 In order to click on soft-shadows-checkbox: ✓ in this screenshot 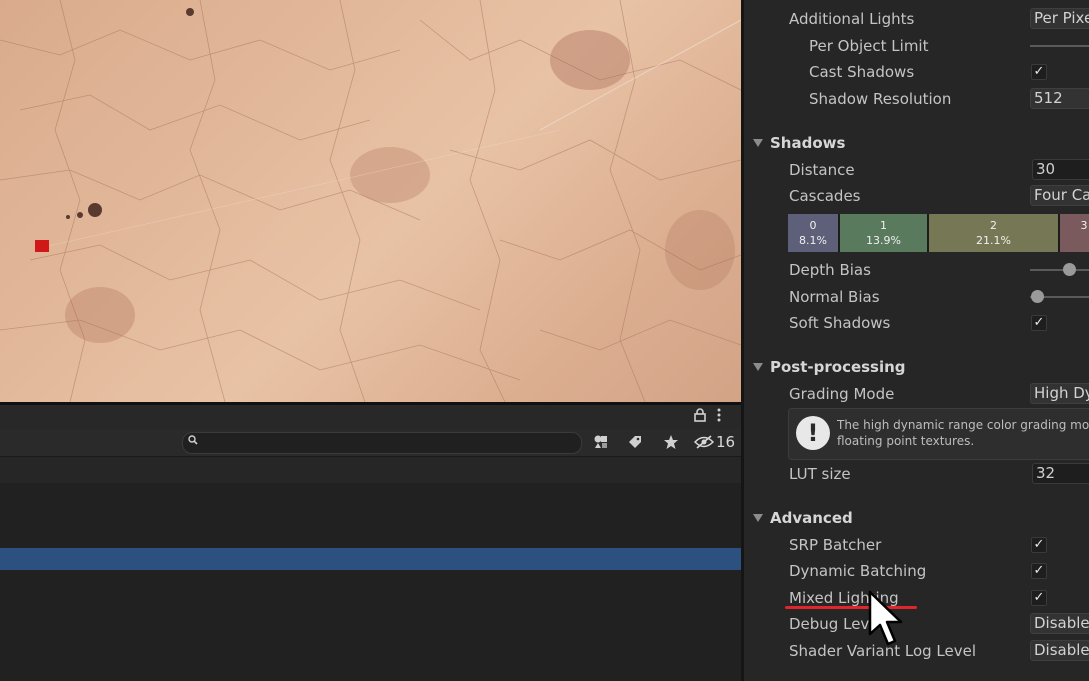, I will do `click(1039, 323)`.